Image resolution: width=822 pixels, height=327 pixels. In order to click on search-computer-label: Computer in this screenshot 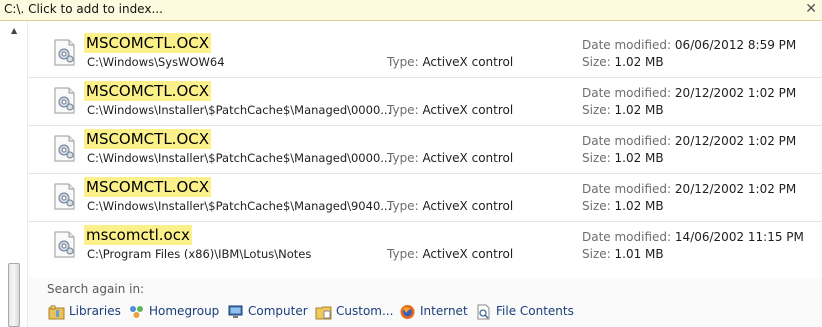, I will do `click(278, 311)`.